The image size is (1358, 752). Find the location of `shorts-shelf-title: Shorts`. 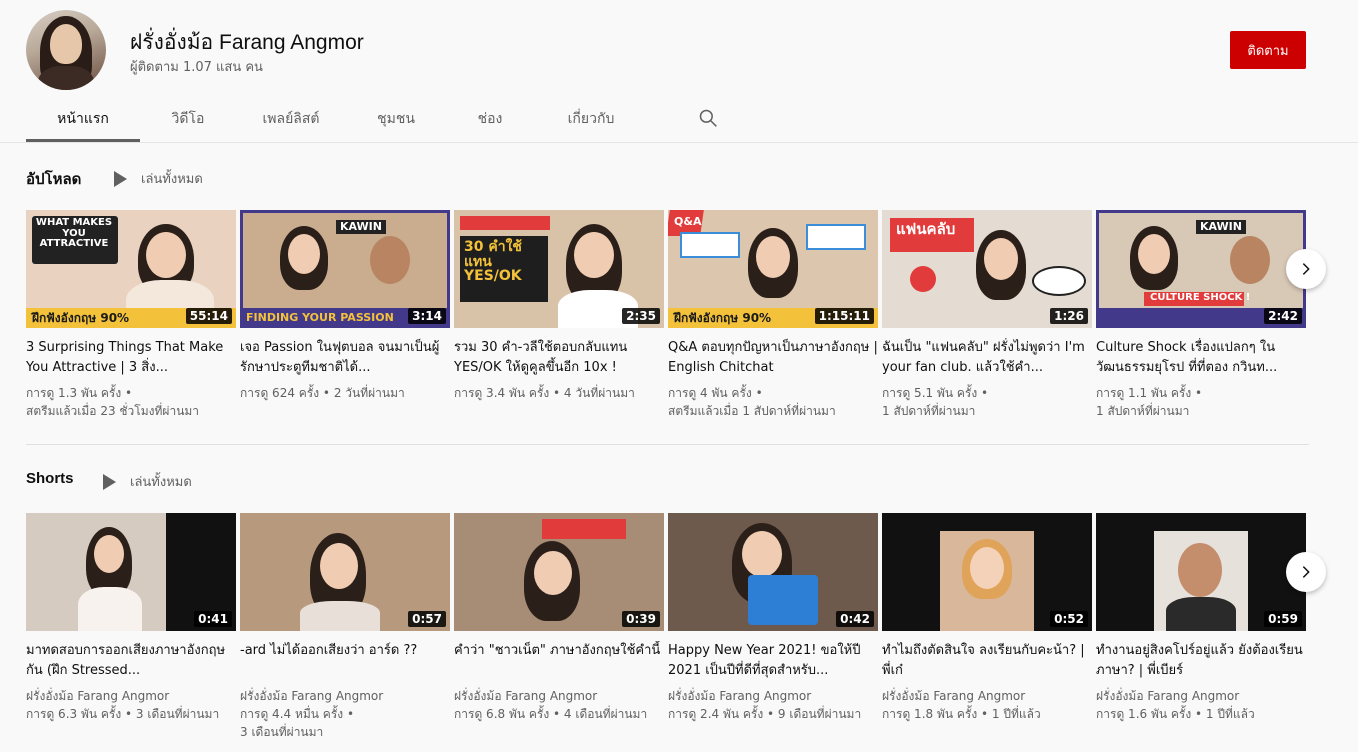

shorts-shelf-title: Shorts is located at coordinates (50, 478).